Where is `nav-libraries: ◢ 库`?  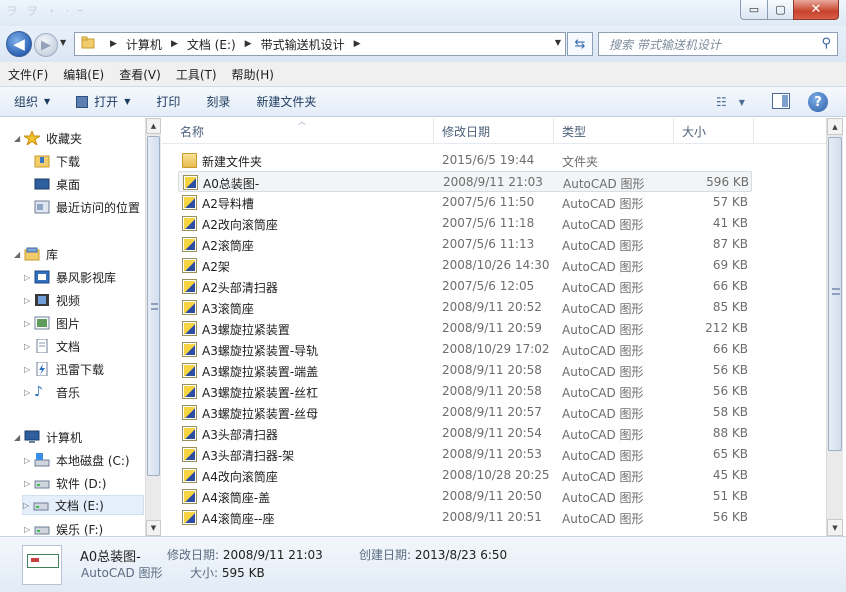 nav-libraries: ◢ 库 is located at coordinates (36, 254).